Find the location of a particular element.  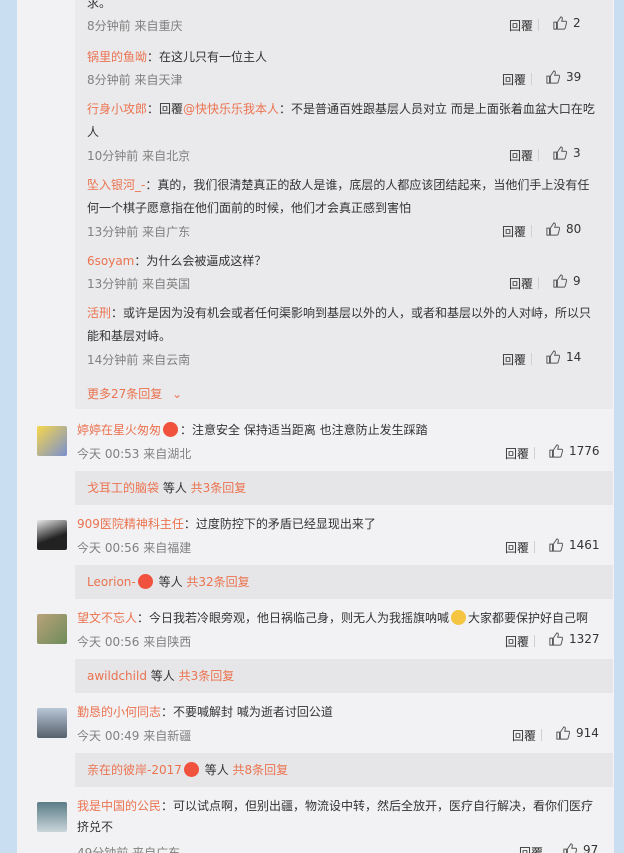

like-button: 3 is located at coordinates (567, 153).